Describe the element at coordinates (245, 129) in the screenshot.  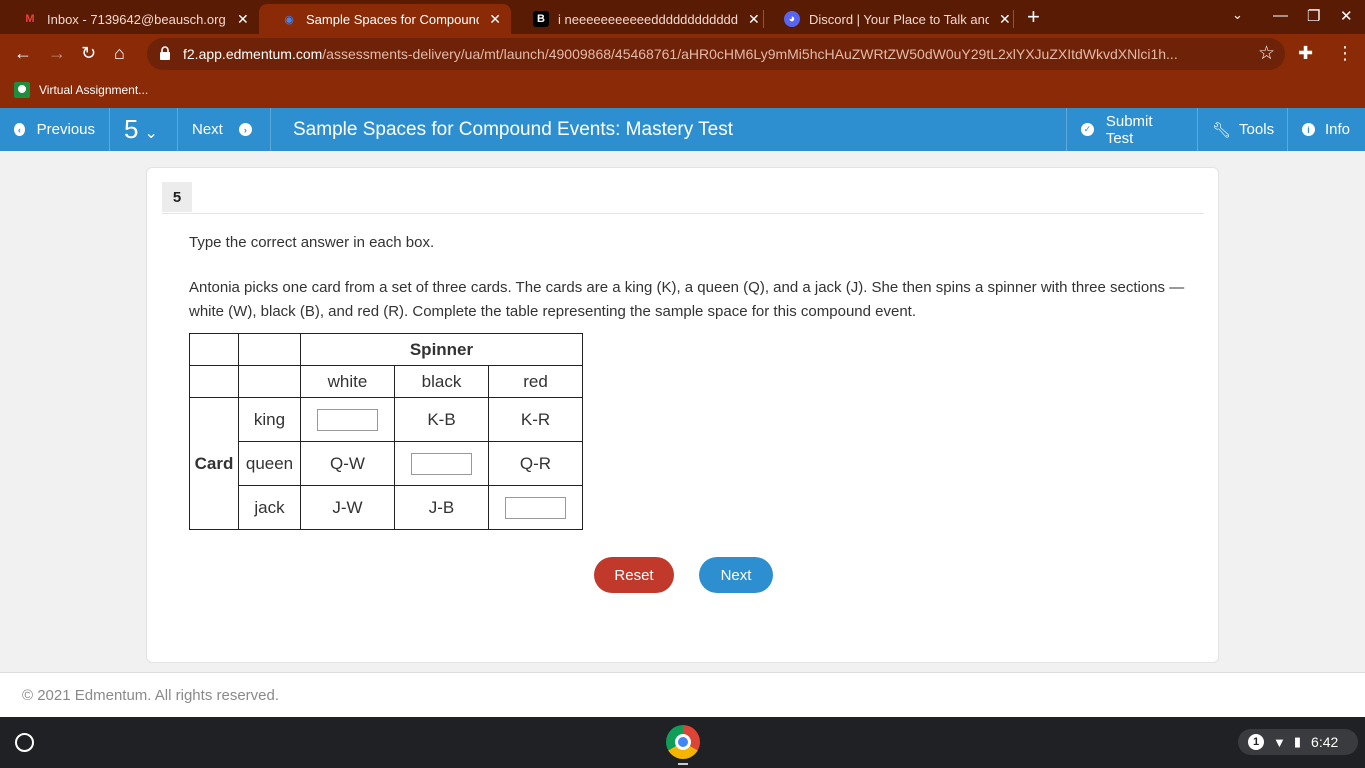
I see `chevron-right-icon: ›` at that location.